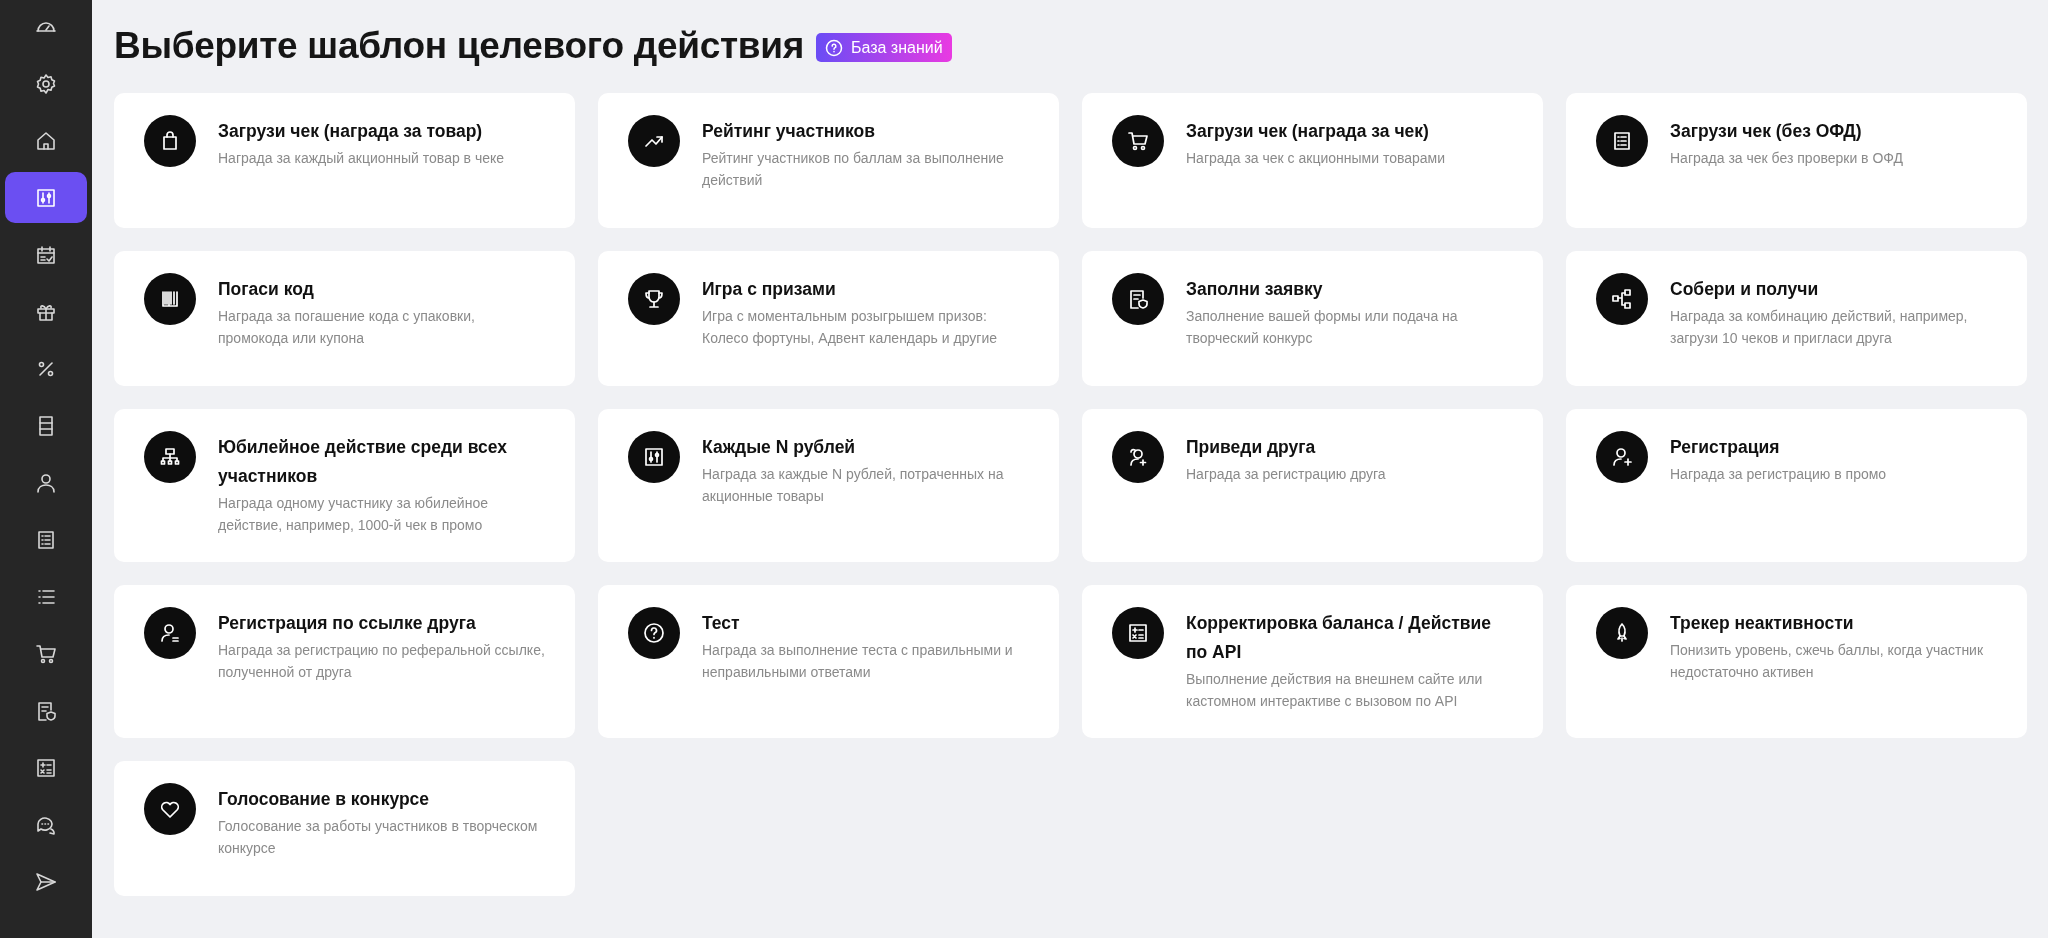  What do you see at coordinates (779, 447) in the screenshot?
I see `template-title: Каждые N рублей` at bounding box center [779, 447].